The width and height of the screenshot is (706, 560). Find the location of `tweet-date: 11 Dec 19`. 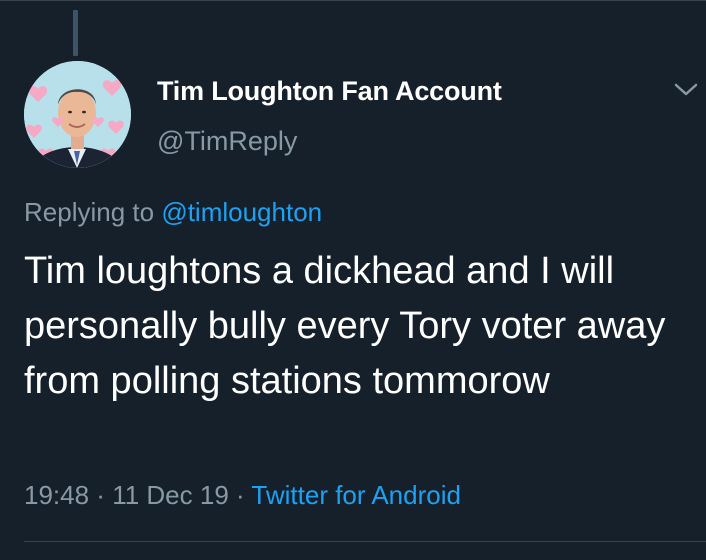

tweet-date: 11 Dec 19 is located at coordinates (170, 495).